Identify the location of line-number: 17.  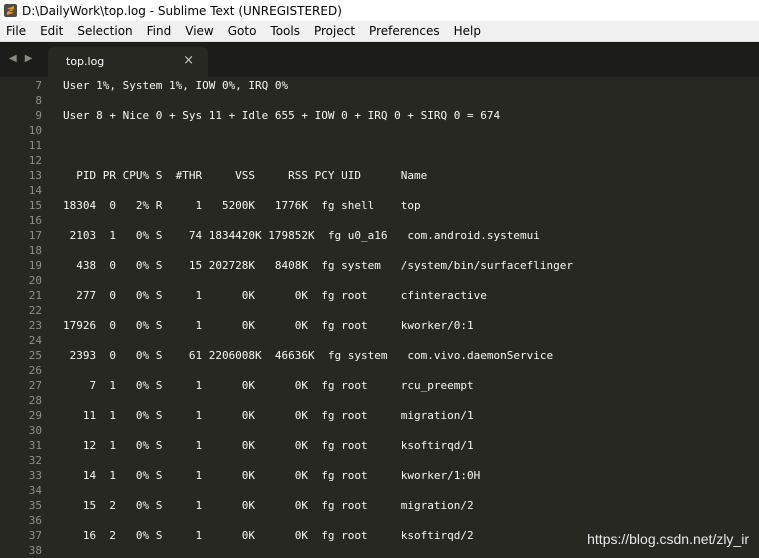
(35, 235).